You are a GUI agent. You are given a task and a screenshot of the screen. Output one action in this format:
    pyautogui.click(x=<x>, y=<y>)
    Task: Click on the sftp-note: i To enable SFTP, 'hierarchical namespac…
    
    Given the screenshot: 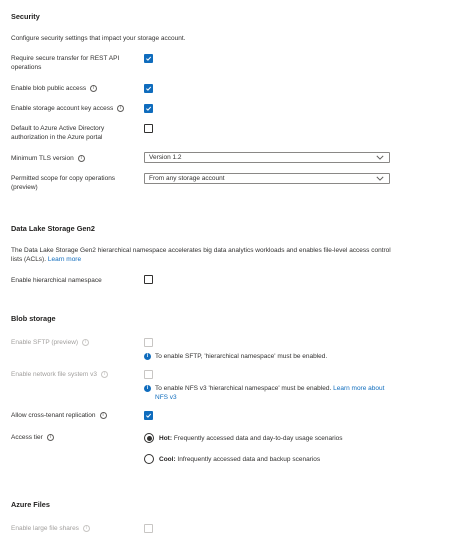 What is the action you would take?
    pyautogui.click(x=274, y=356)
    